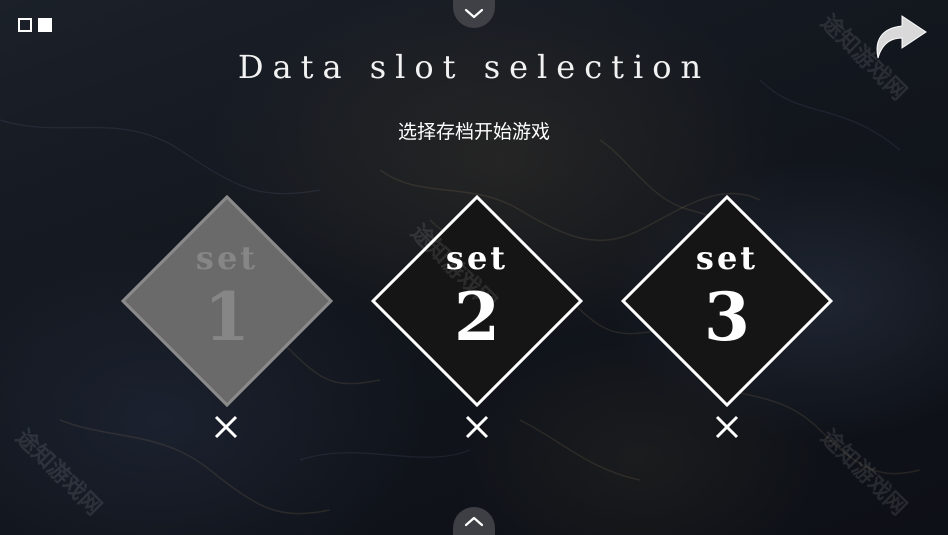 This screenshot has width=948, height=535. I want to click on delete-slot-3-button, so click(727, 427).